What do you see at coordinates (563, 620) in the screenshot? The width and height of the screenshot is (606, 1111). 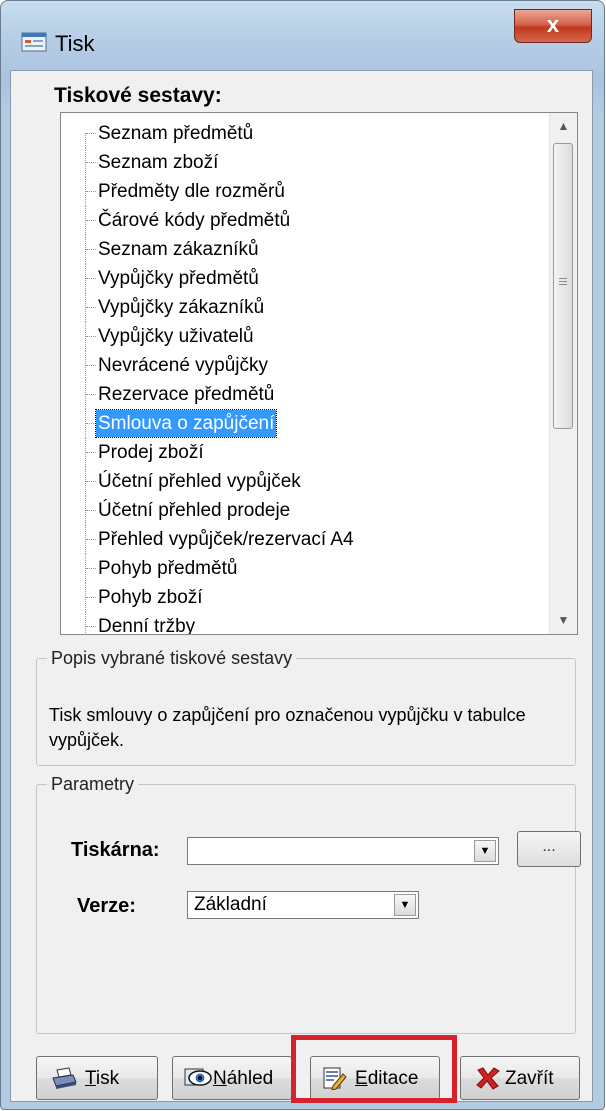 I see `scroll-down-arrow-icon: ▼` at bounding box center [563, 620].